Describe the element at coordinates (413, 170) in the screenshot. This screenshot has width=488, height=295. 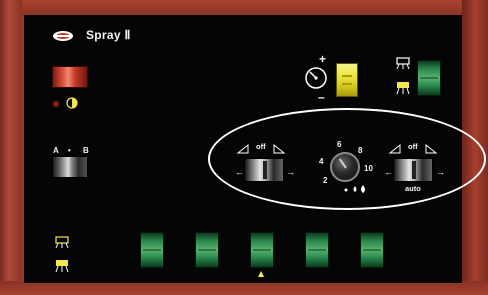
I see `right-rocker-switch` at that location.